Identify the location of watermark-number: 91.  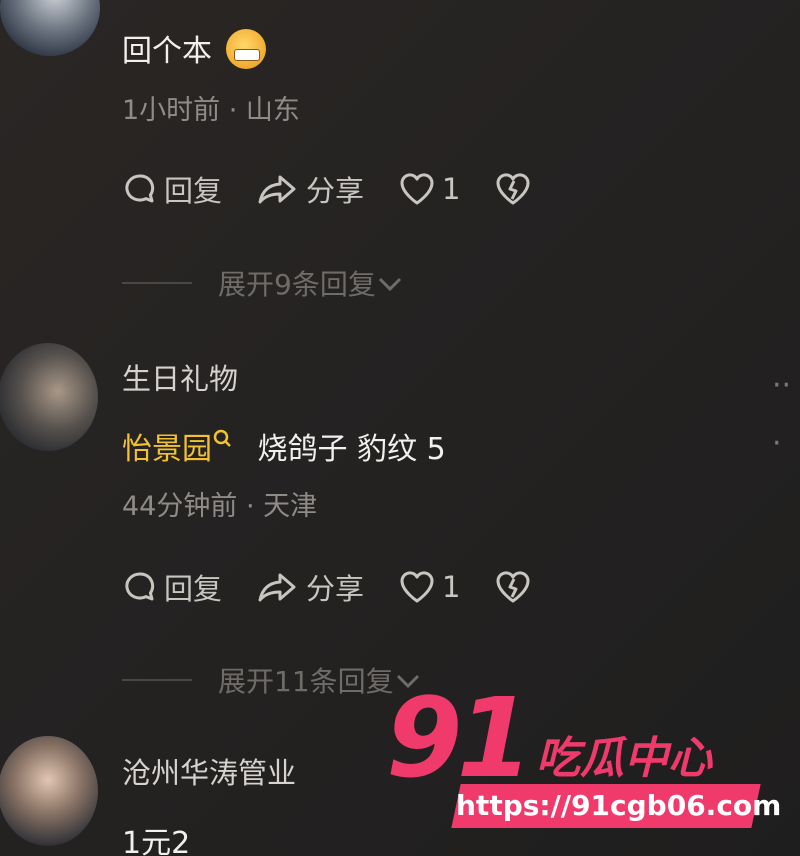
(459, 738).